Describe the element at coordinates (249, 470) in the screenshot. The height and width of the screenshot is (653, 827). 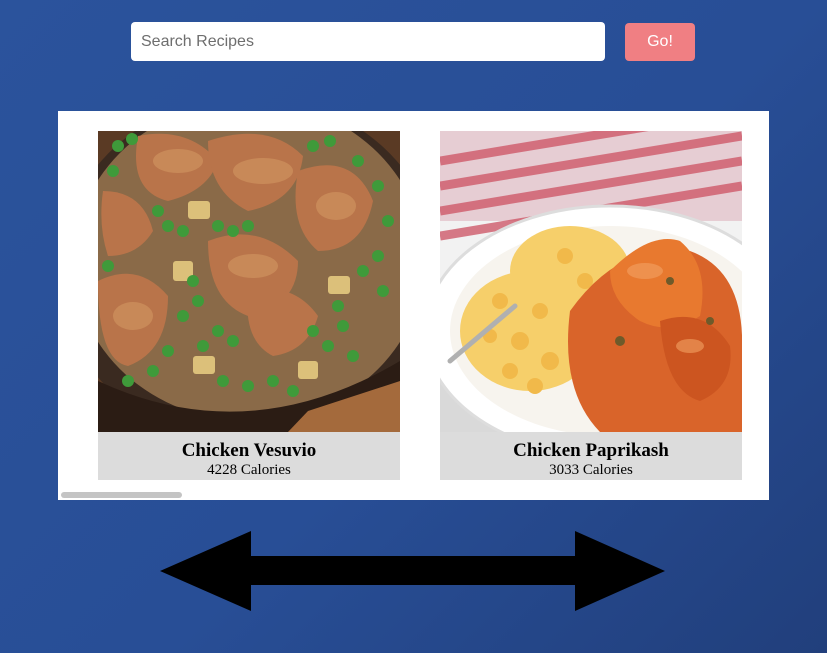
I see `recipe-calories: 4228 Calories` at that location.